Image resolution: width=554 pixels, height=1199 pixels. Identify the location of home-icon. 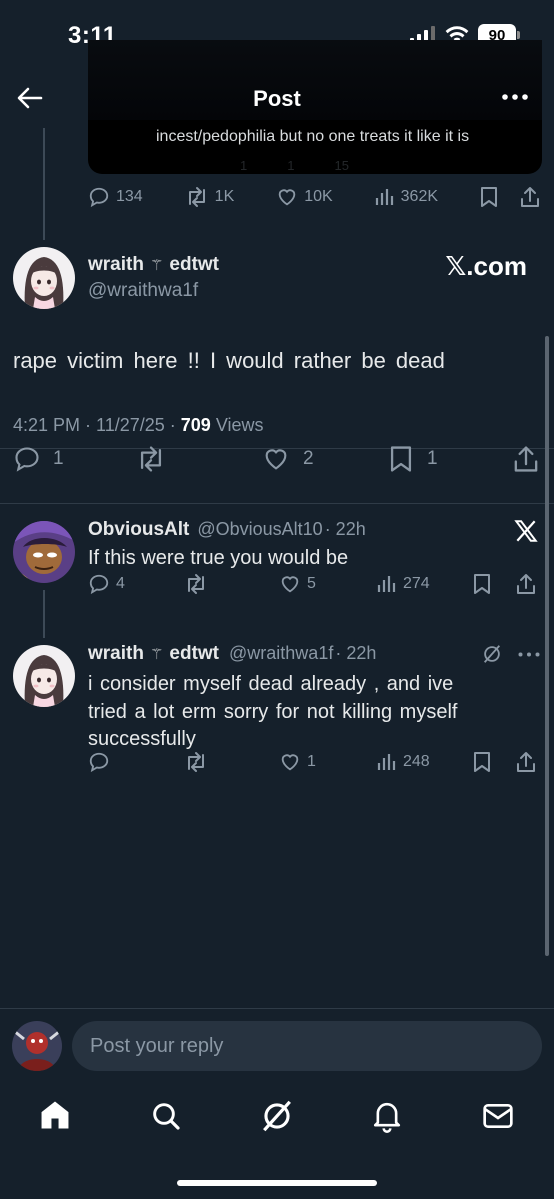
(55, 1115).